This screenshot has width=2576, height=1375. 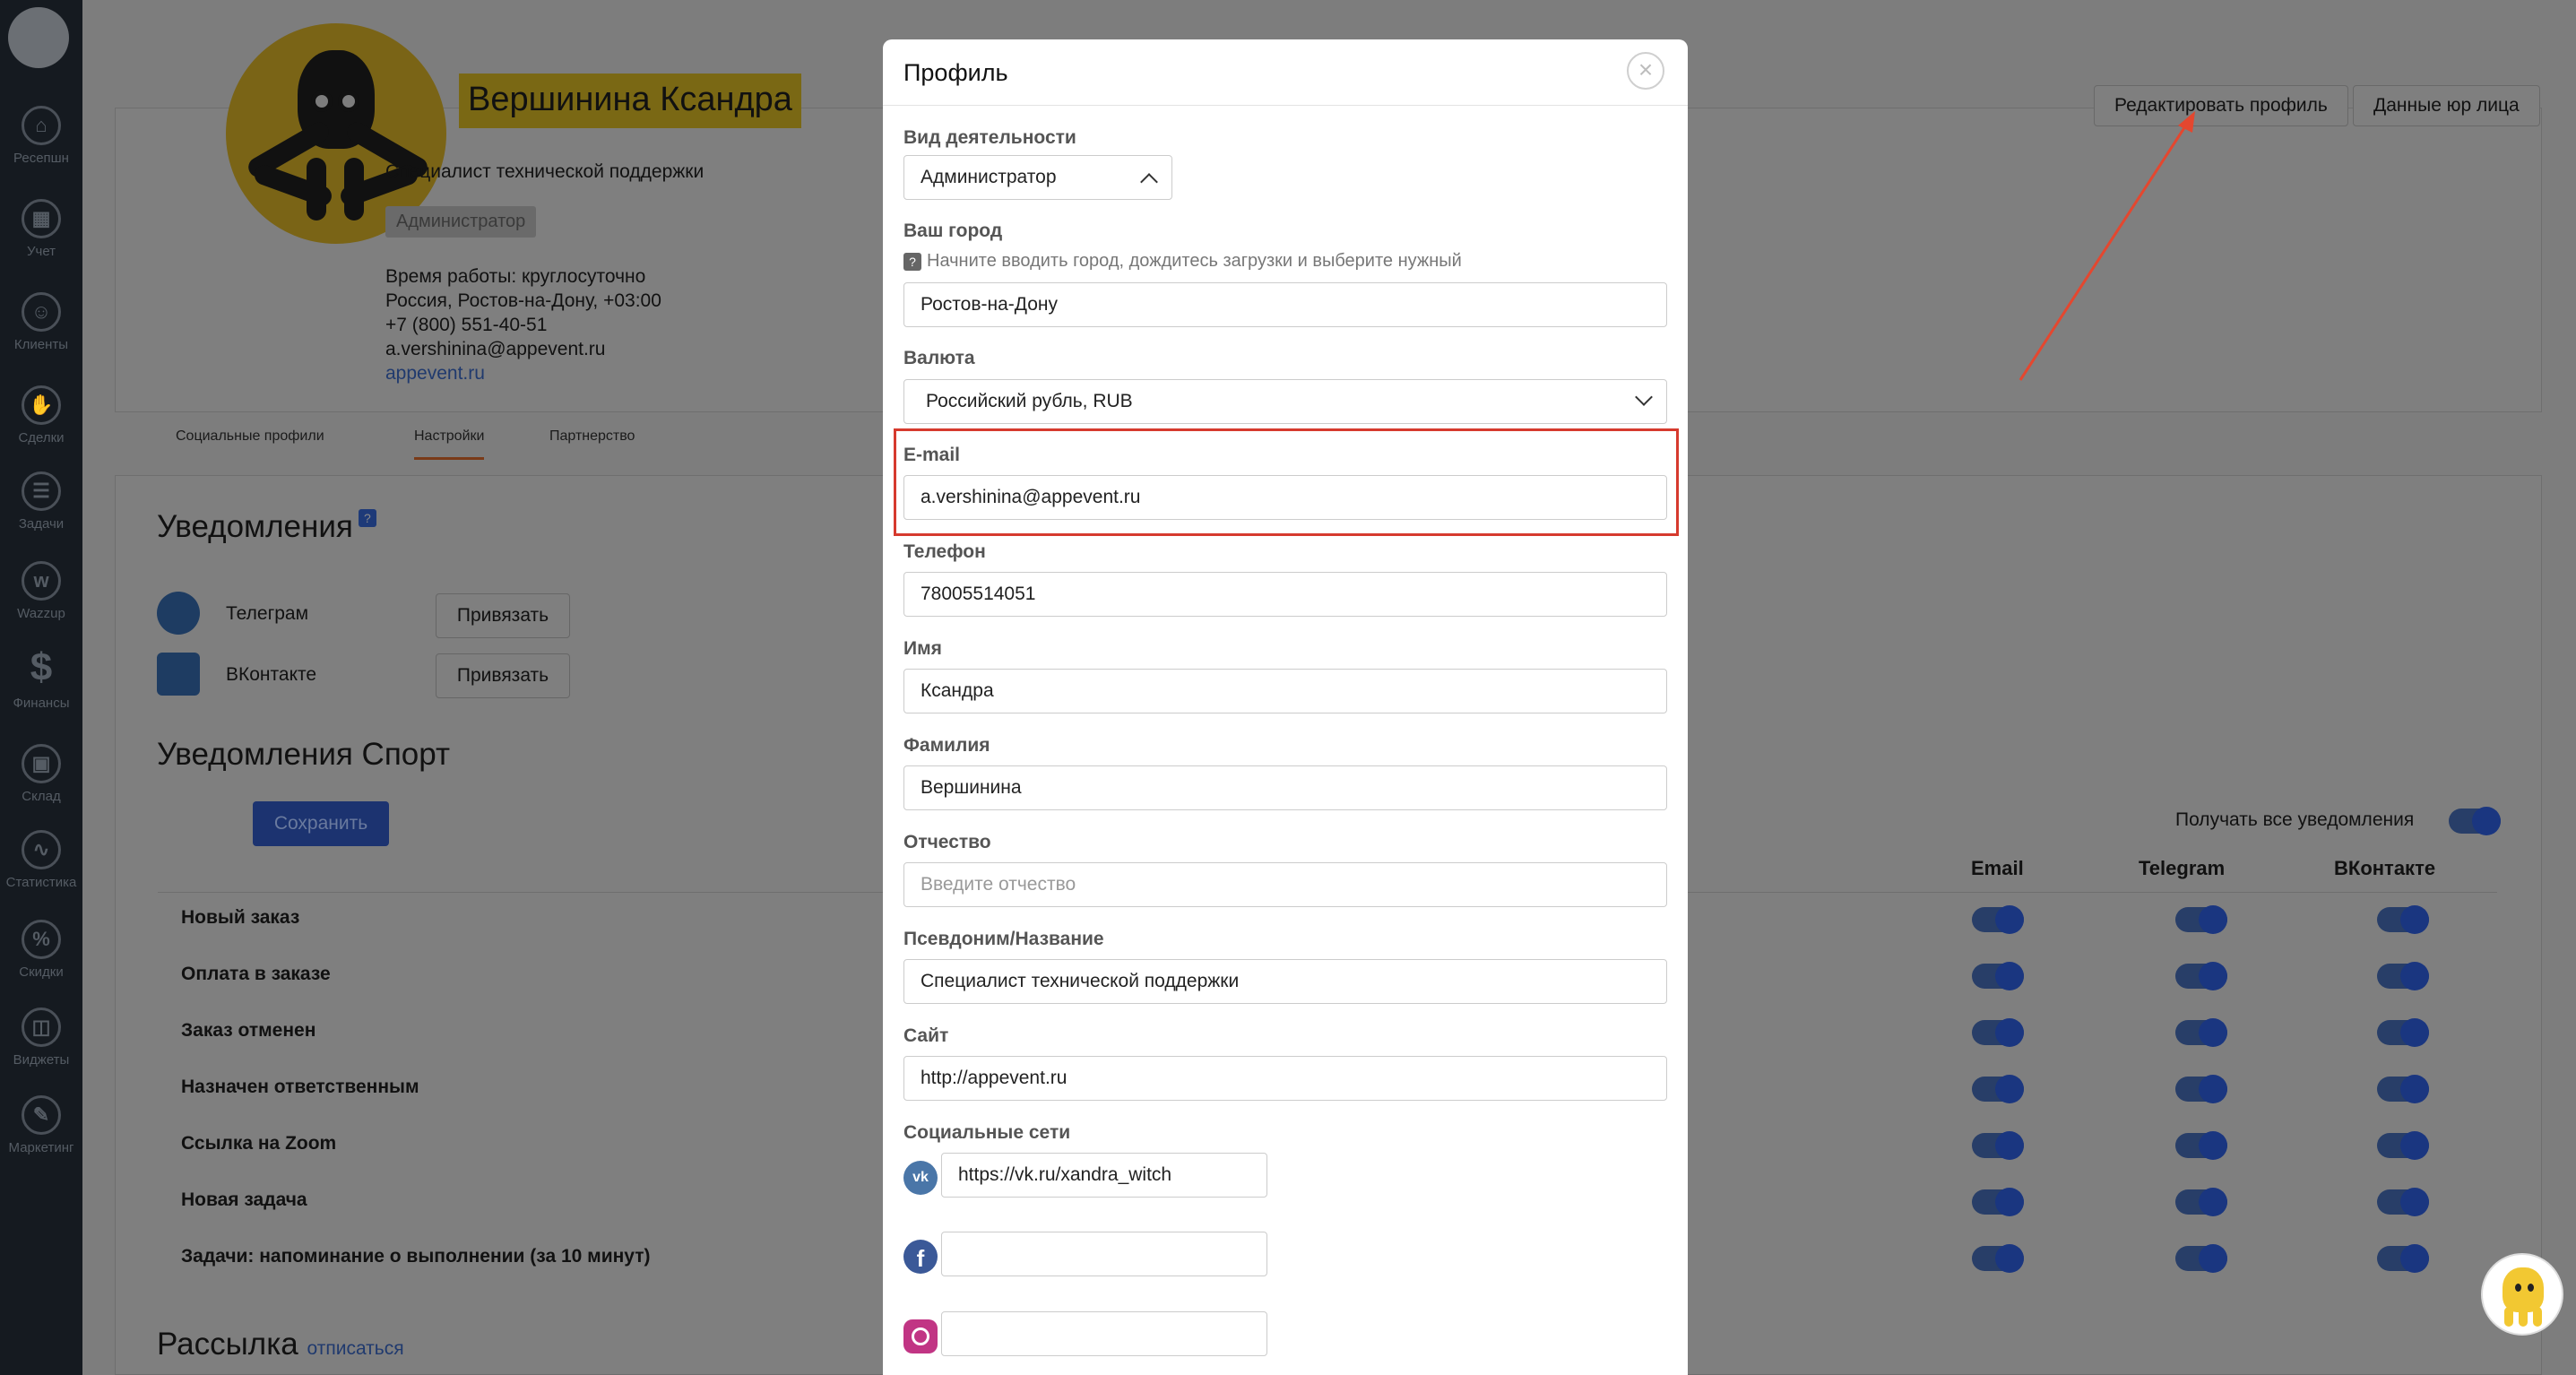 What do you see at coordinates (1285, 691) in the screenshot?
I see `first-name-input: Ксандра` at bounding box center [1285, 691].